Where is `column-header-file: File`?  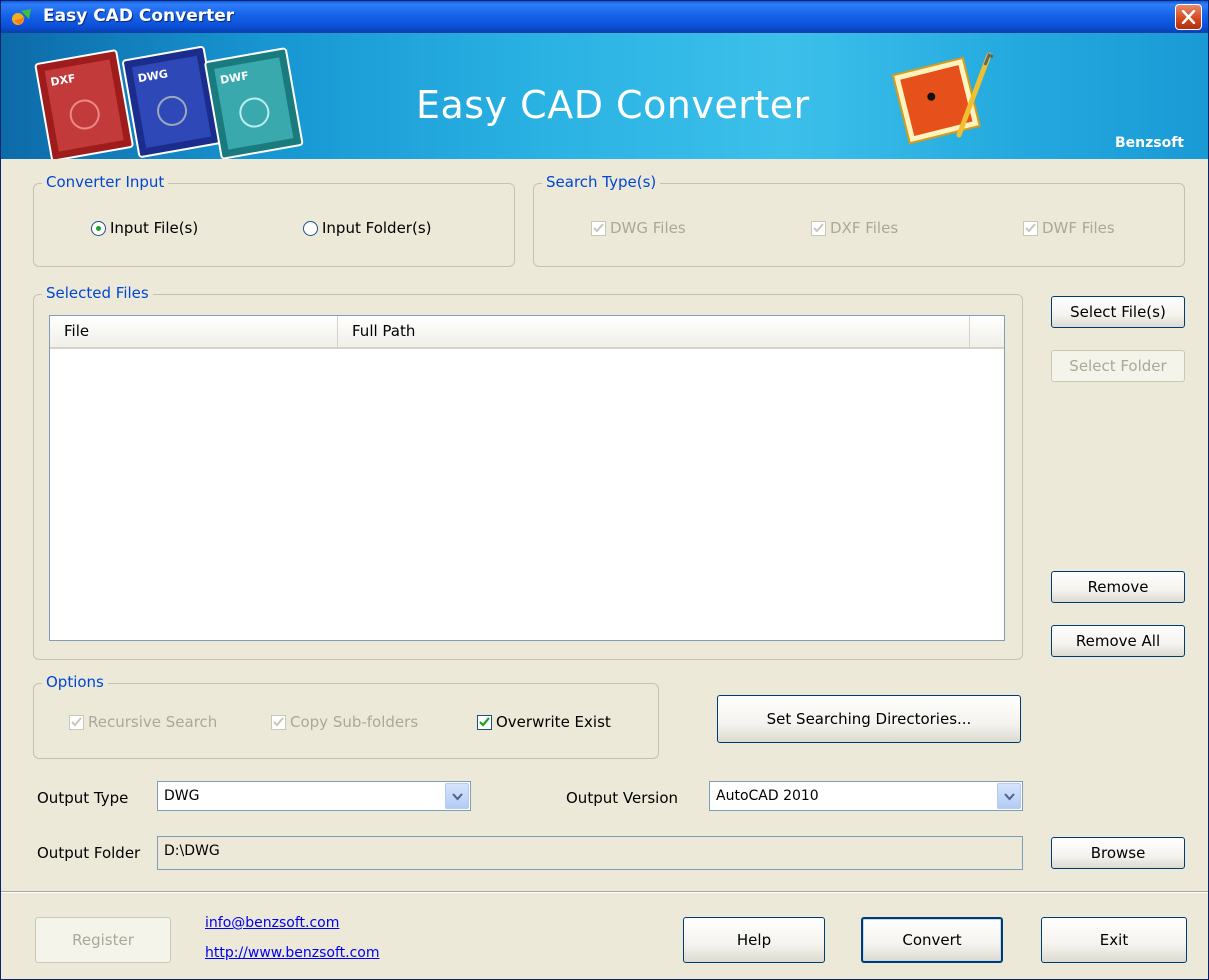
column-header-file: File is located at coordinates (194, 331).